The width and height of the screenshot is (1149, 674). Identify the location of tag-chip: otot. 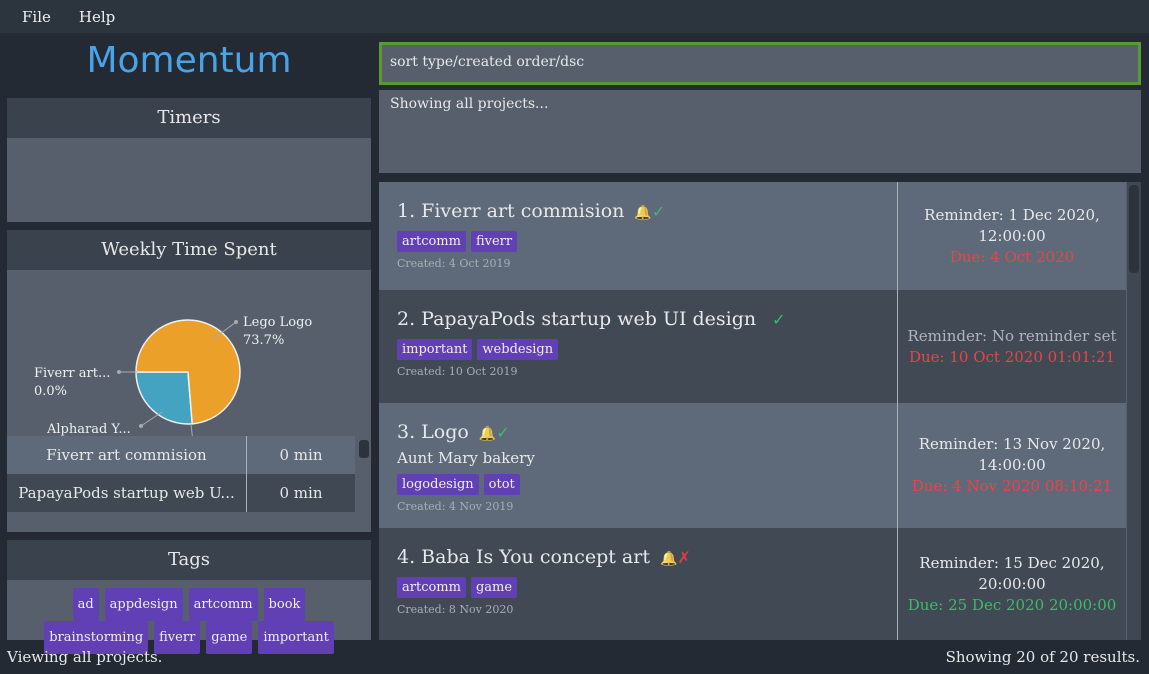
(501, 484).